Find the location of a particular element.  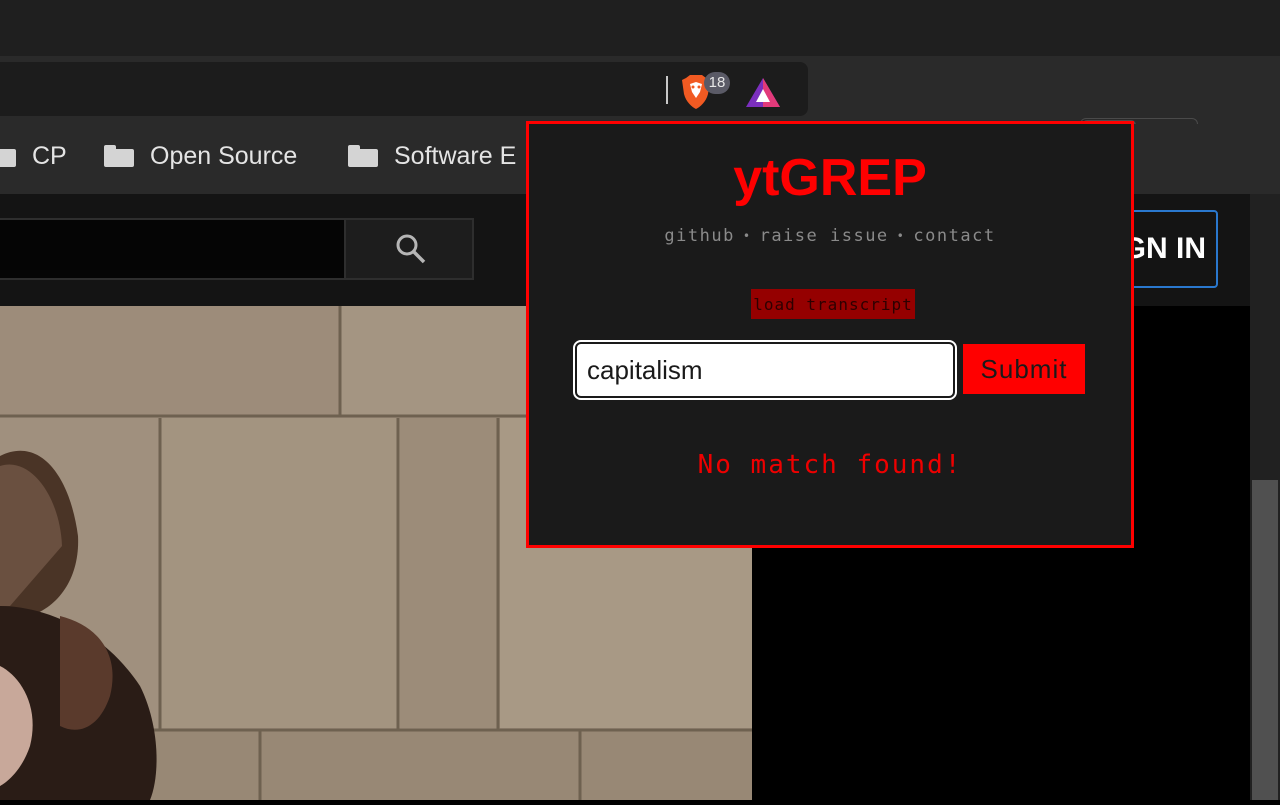

bookmark-label: CP is located at coordinates (49, 155).